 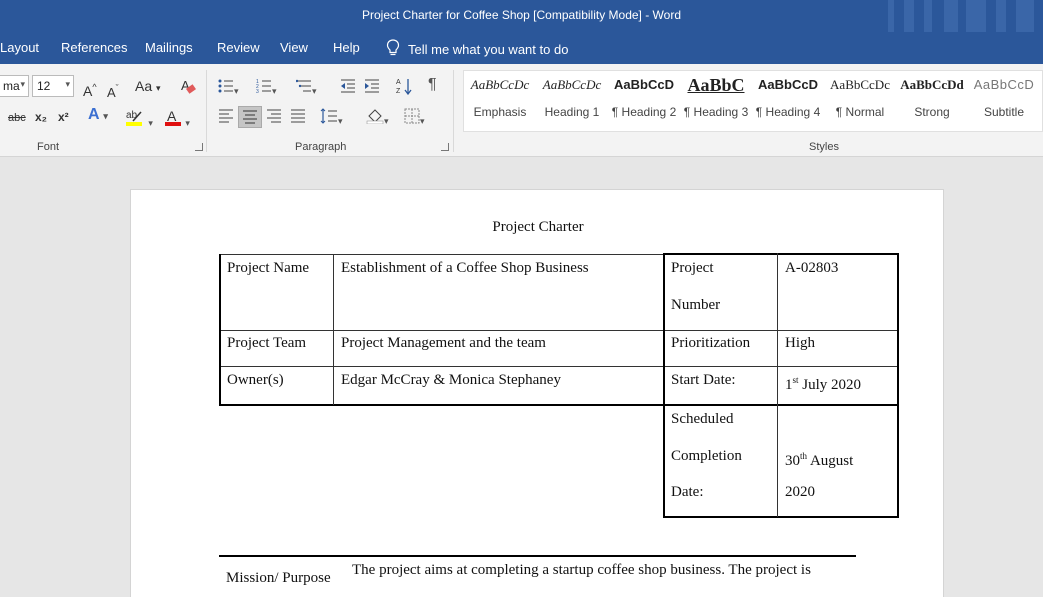 I want to click on mission-label: Mission/ Purpose, so click(x=278, y=578).